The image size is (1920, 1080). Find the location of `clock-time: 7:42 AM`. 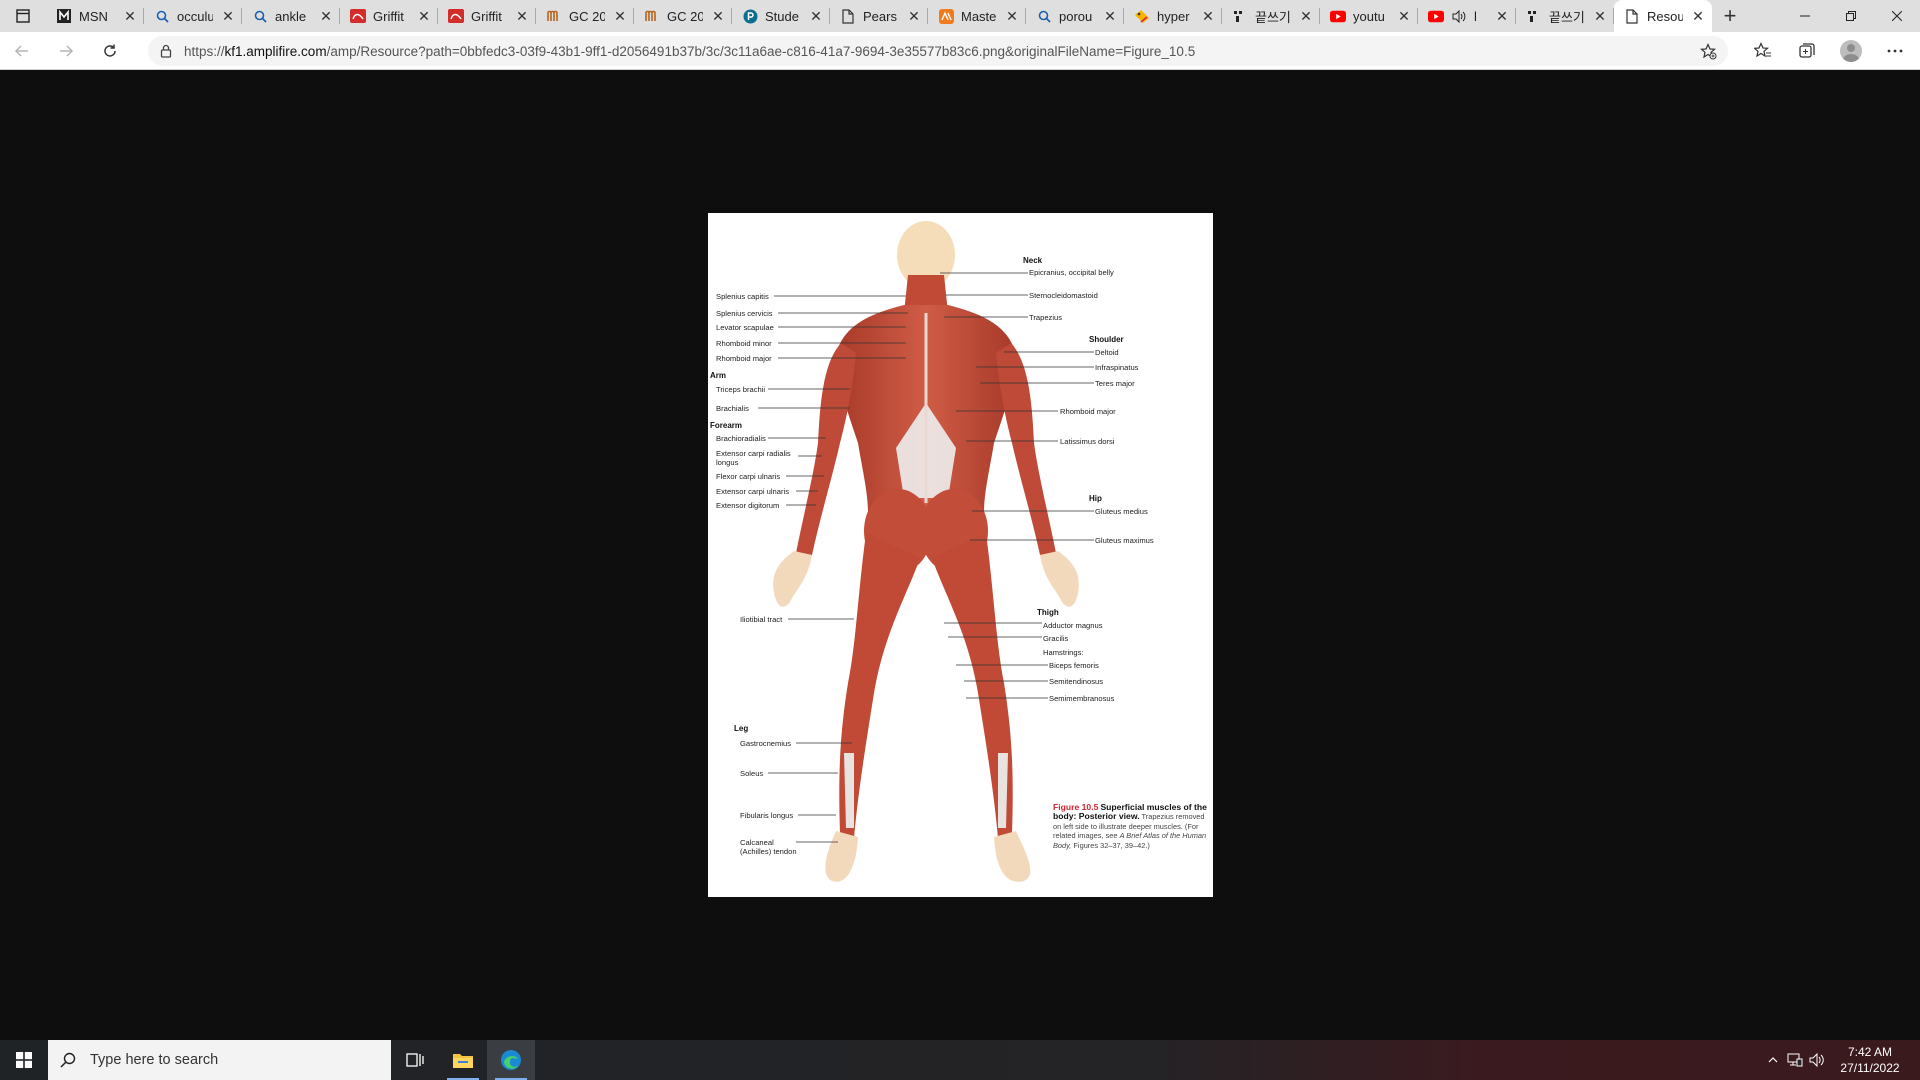

clock-time: 7:42 AM is located at coordinates (1870, 1052).